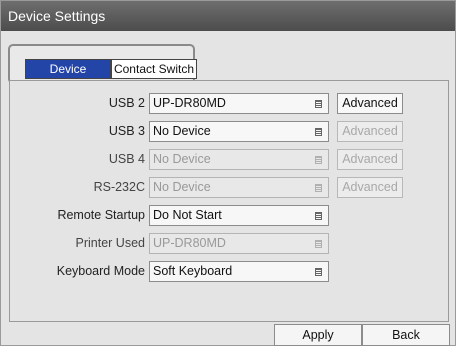 The width and height of the screenshot is (456, 346). Describe the element at coordinates (126, 131) in the screenshot. I see `usb3-label: USB 3` at that location.